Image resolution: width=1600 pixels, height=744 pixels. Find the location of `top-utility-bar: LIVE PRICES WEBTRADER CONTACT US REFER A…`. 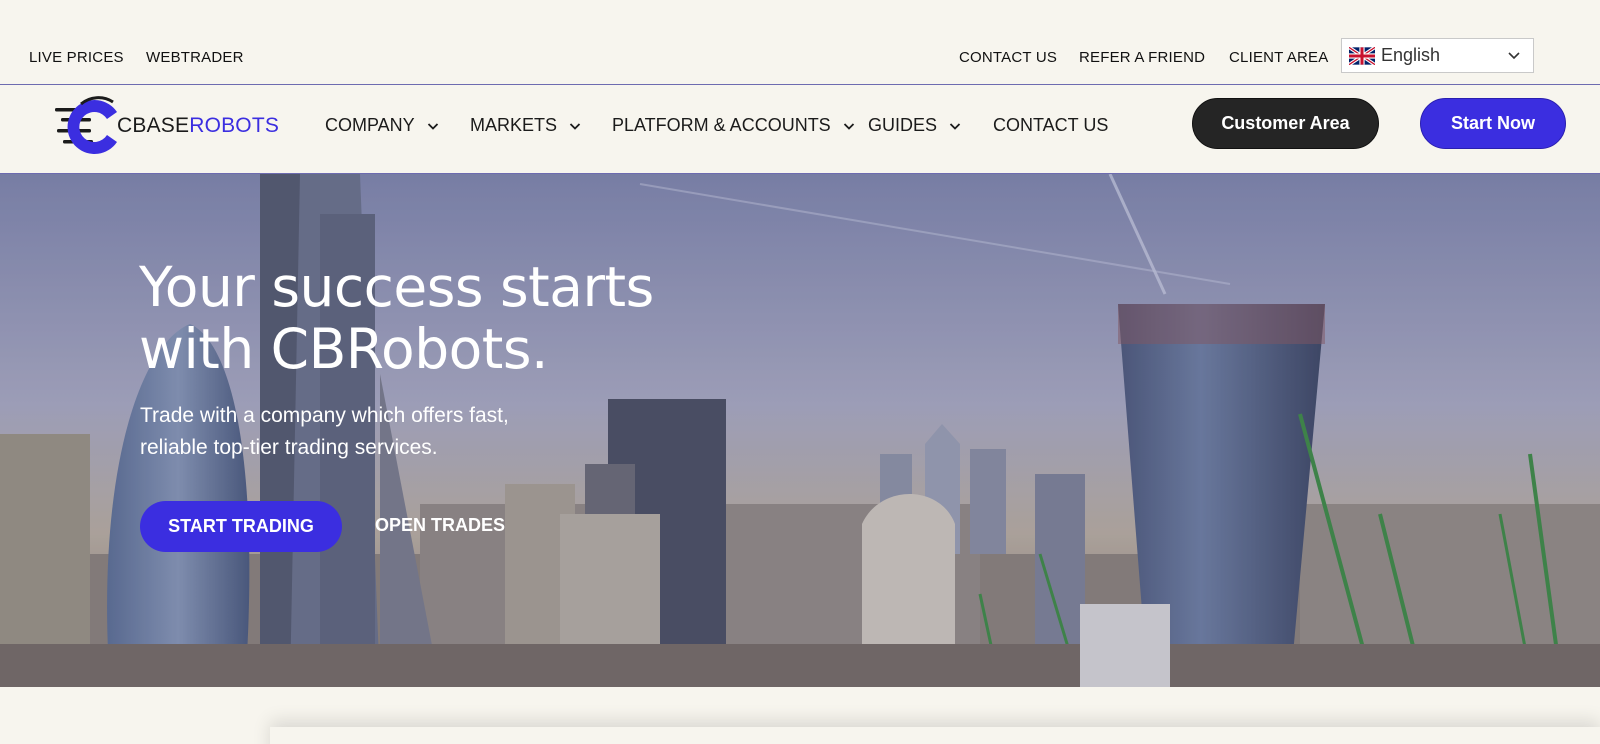

top-utility-bar: LIVE PRICES WEBTRADER CONTACT US REFER A… is located at coordinates (800, 42).